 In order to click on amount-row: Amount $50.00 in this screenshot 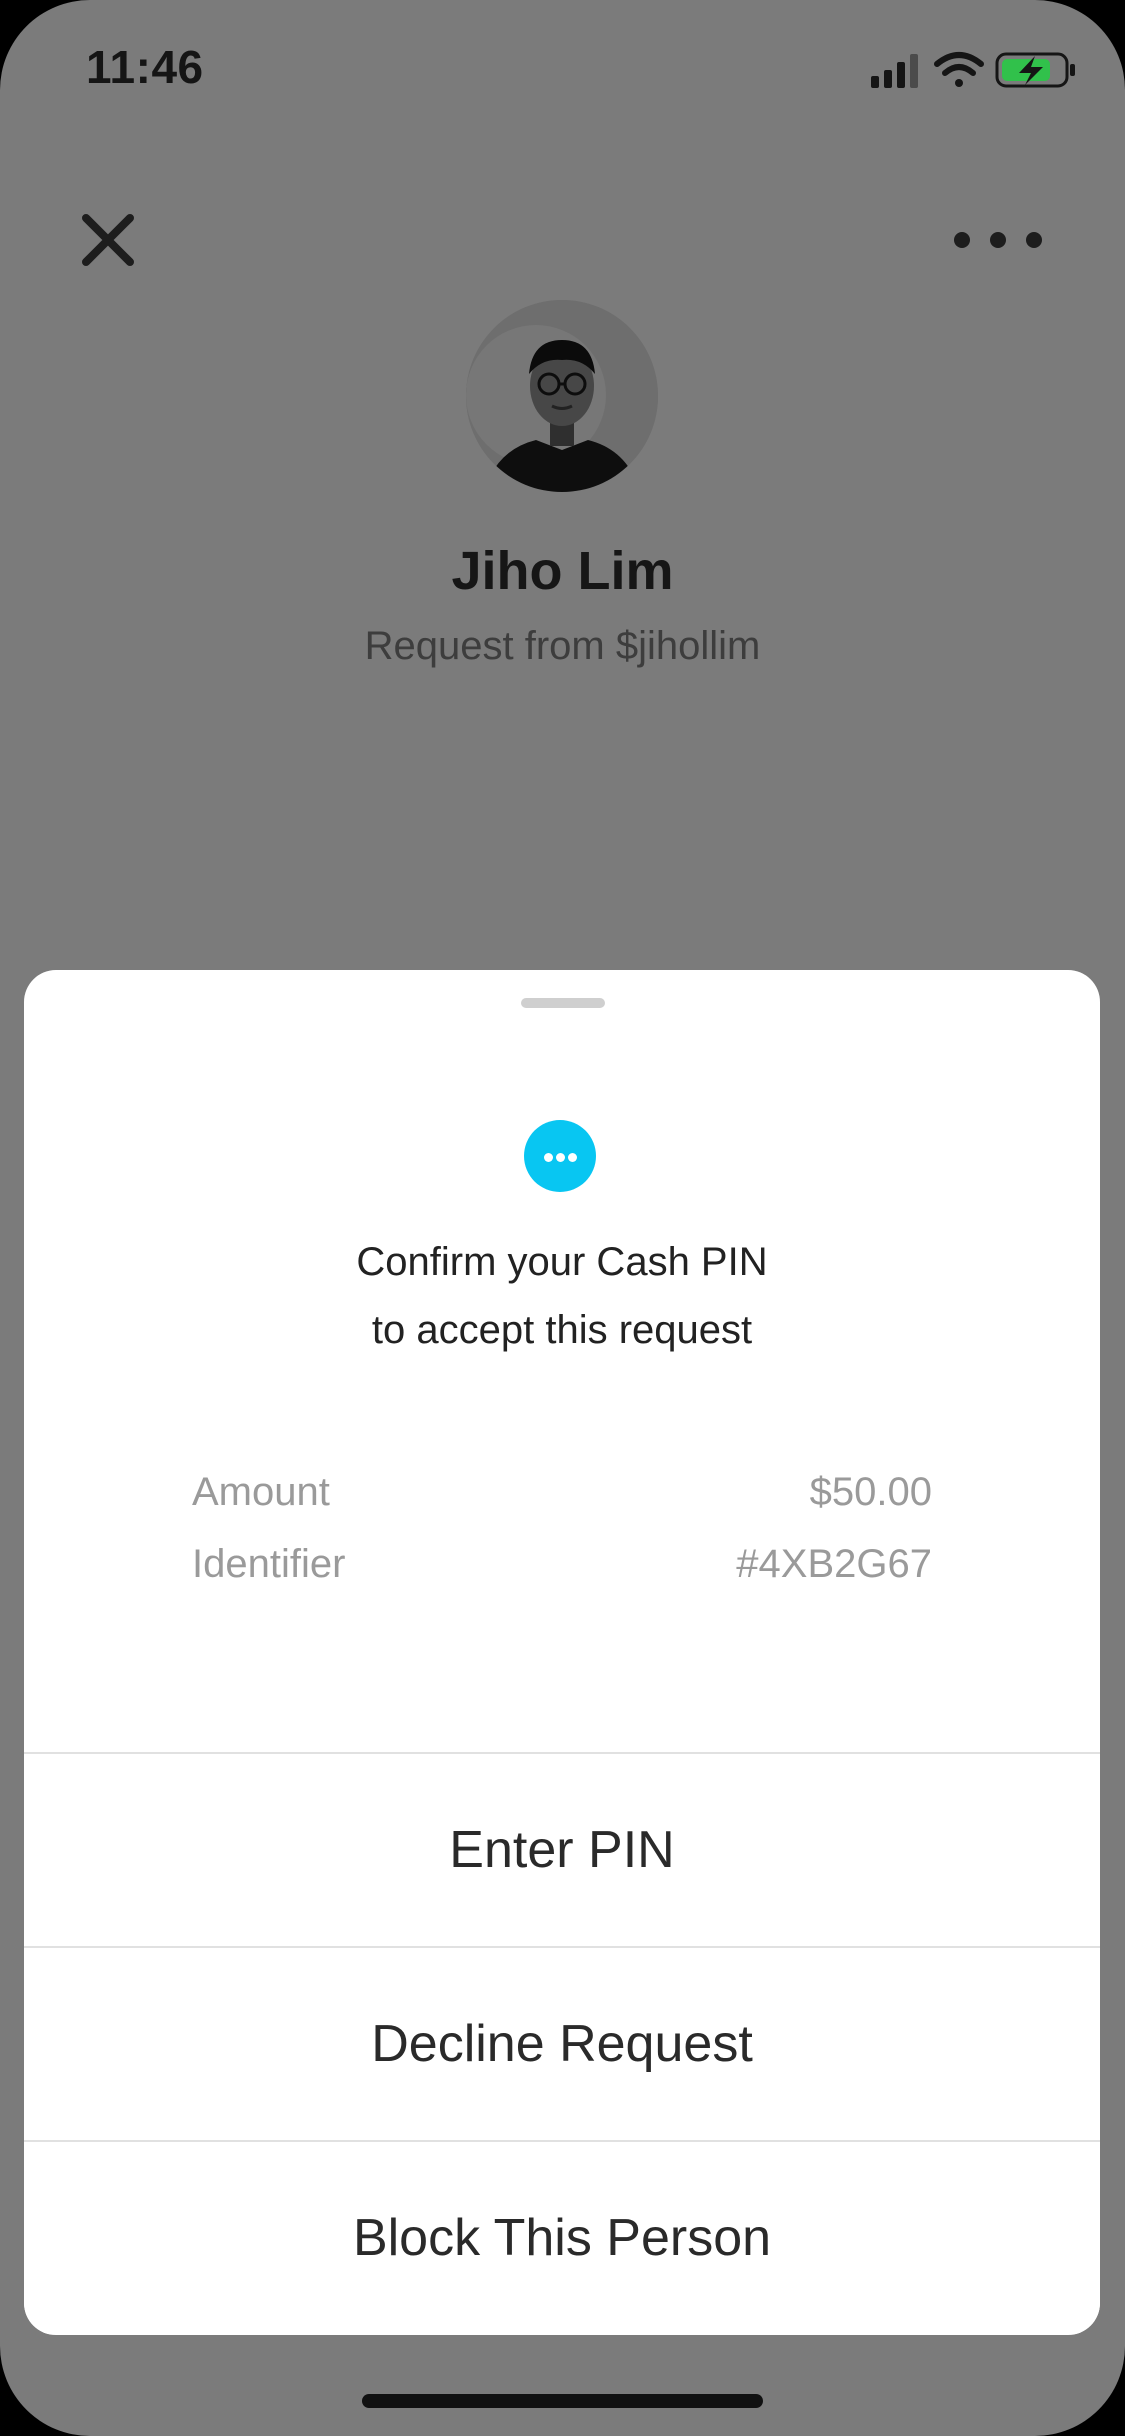, I will do `click(562, 1498)`.